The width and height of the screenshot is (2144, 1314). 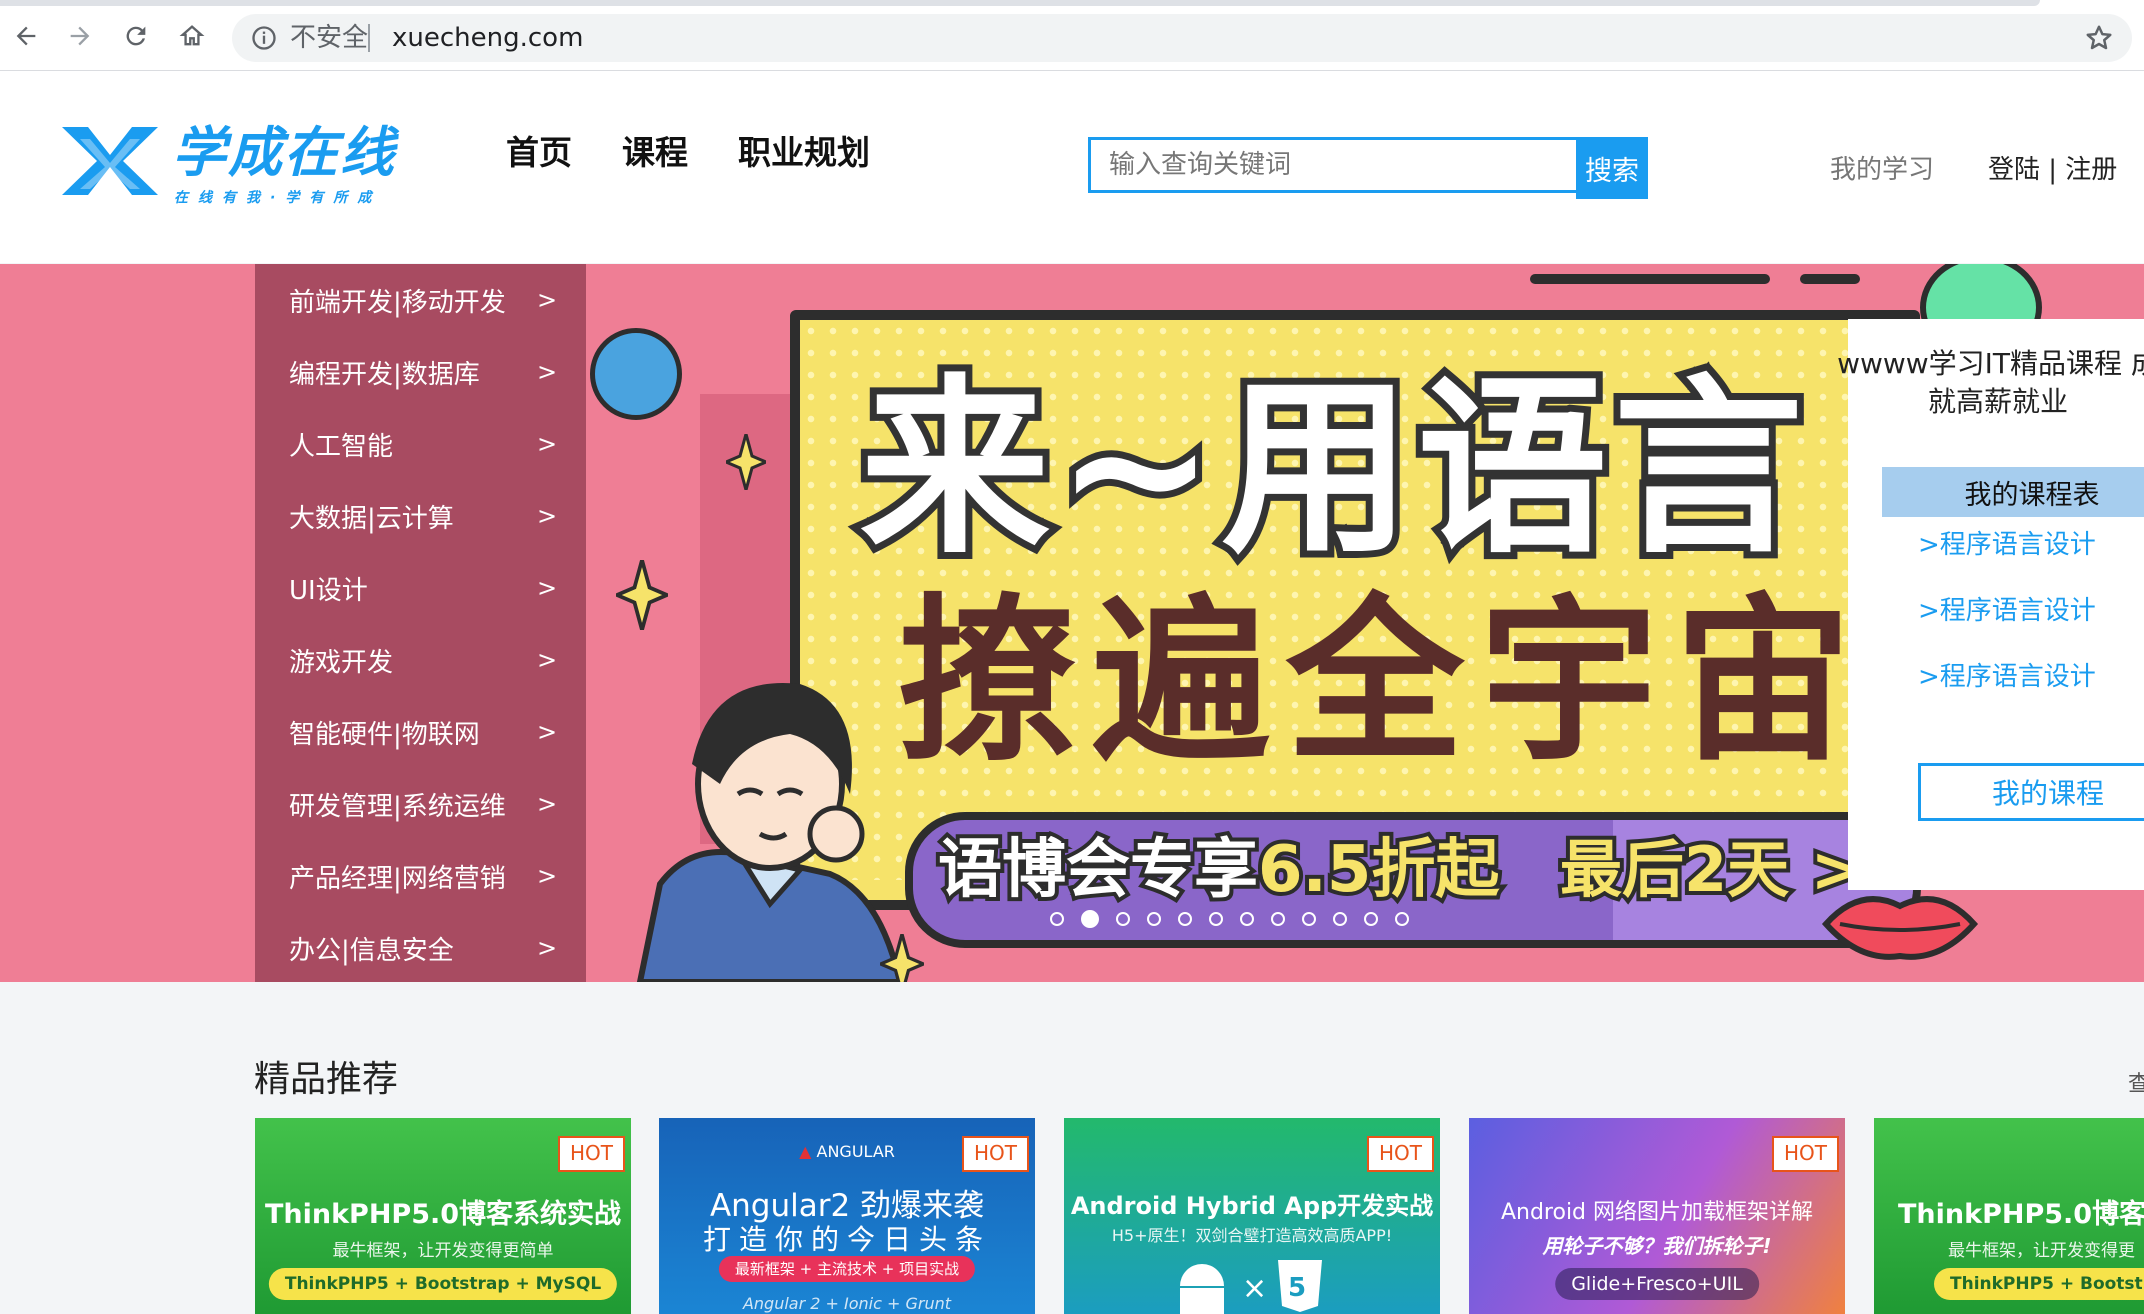 I want to click on category-label: 研发管理|系统运维, so click(x=397, y=806).